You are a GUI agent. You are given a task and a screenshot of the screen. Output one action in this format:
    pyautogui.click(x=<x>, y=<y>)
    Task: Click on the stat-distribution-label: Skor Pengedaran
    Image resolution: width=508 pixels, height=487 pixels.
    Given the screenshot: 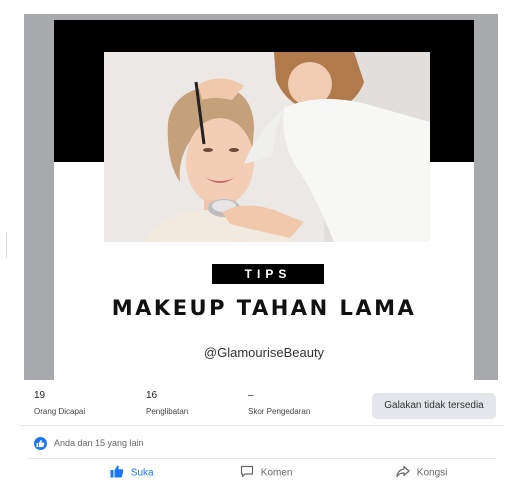 What is the action you would take?
    pyautogui.click(x=279, y=411)
    